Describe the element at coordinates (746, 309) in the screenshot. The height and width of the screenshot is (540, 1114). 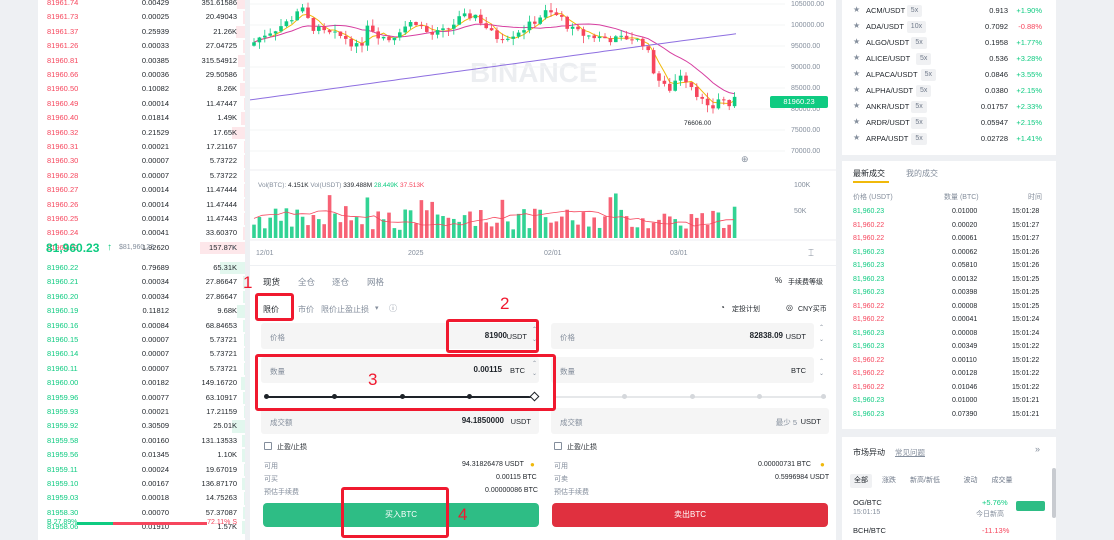
I see `auto-invest-link: 定投计划` at that location.